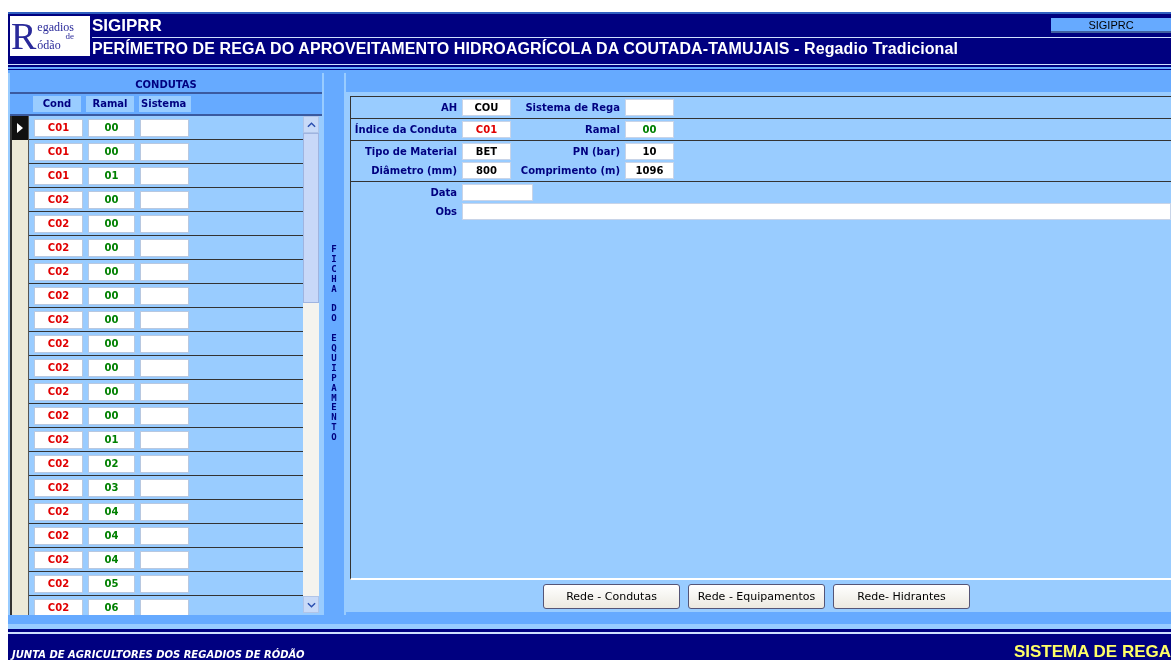 The height and width of the screenshot is (660, 1171). I want to click on system-name: SISTEMA DE REGA, so click(1092, 651).